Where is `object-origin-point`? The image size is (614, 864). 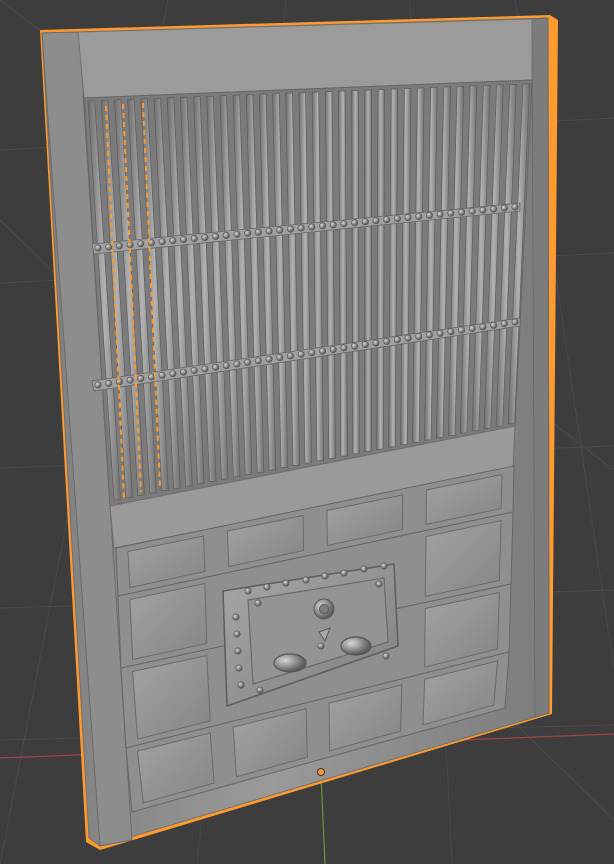 object-origin-point is located at coordinates (321, 772).